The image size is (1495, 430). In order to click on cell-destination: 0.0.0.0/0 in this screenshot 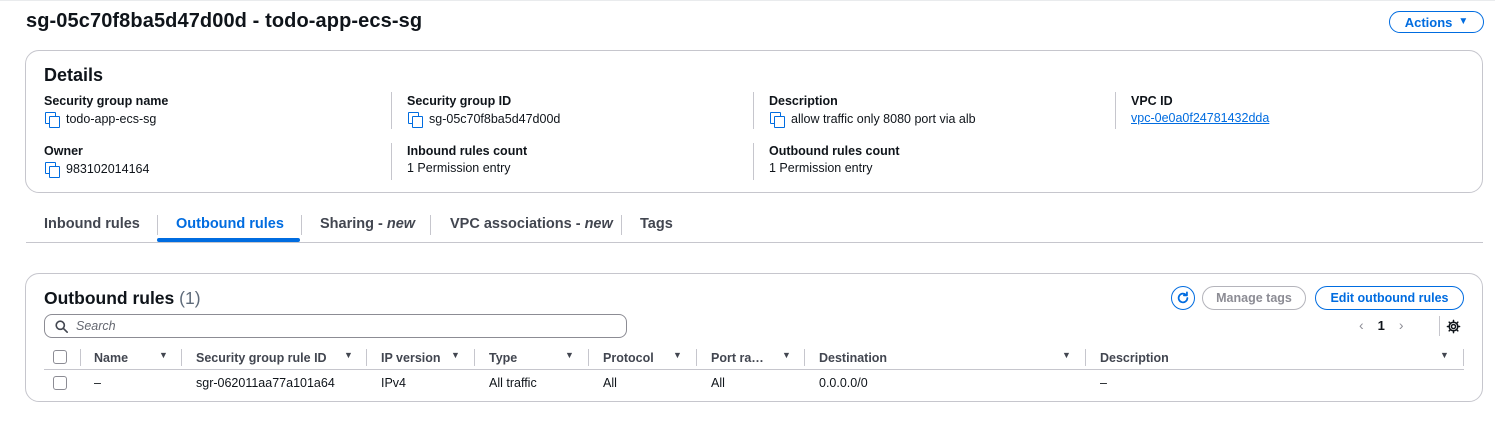, I will do `click(843, 383)`.